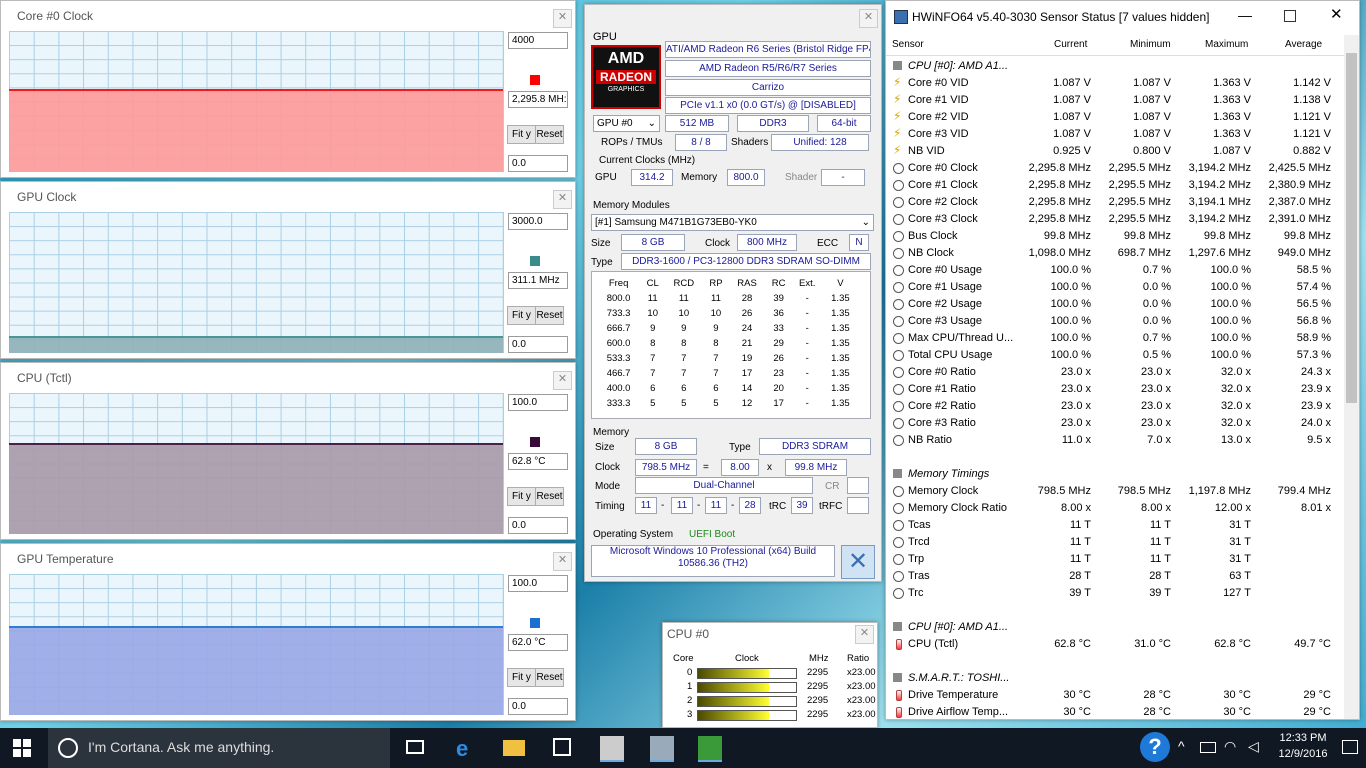  What do you see at coordinates (1350, 747) in the screenshot?
I see `notifications-icon` at bounding box center [1350, 747].